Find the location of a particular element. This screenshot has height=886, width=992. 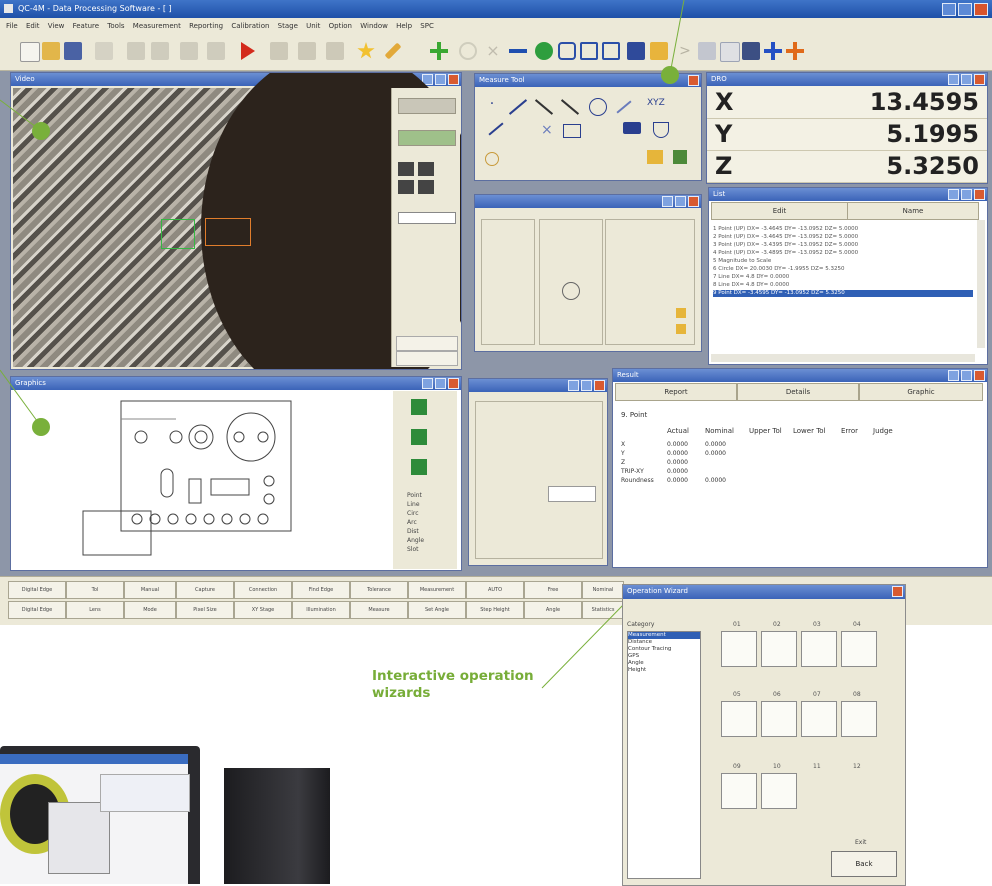

callout-dot-video is located at coordinates (41, 131).